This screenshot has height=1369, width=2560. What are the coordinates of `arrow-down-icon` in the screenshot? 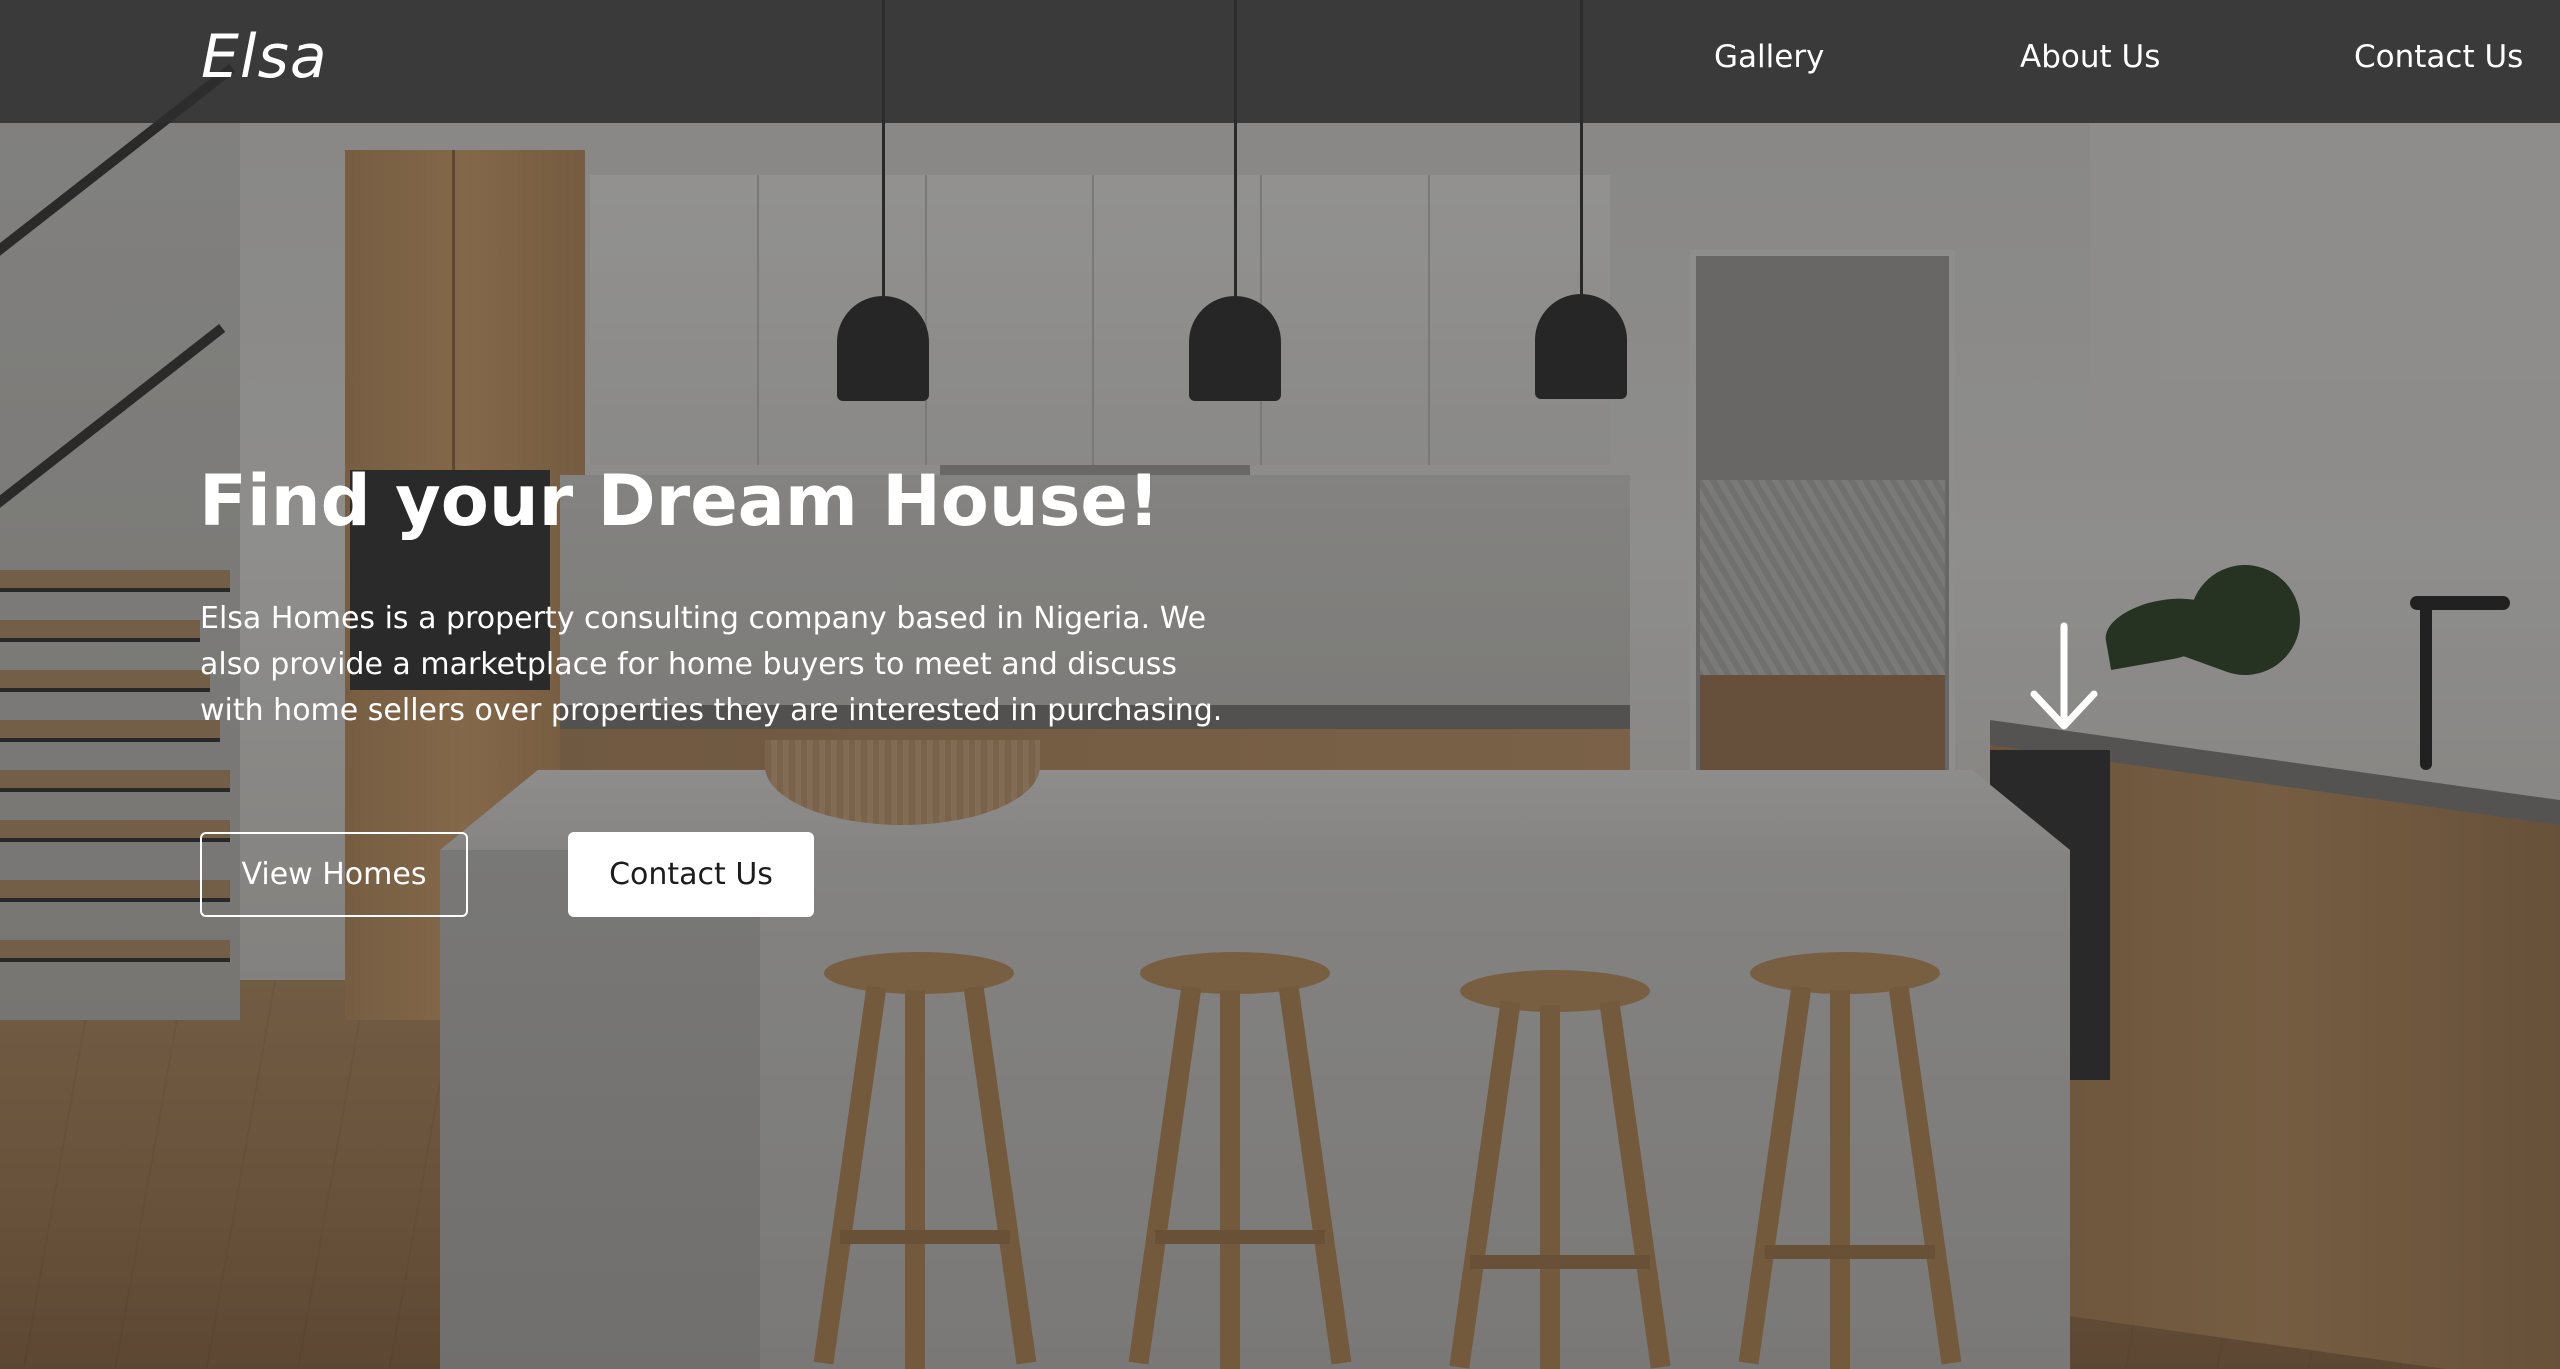 It's located at (2064, 677).